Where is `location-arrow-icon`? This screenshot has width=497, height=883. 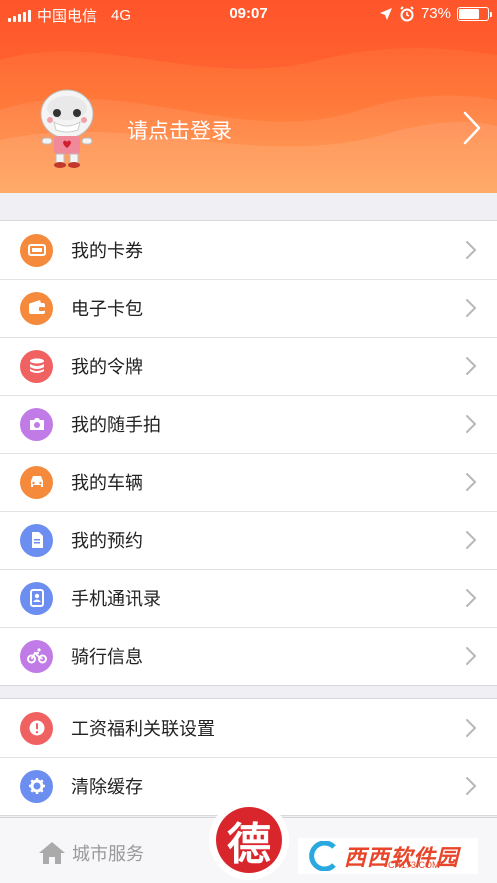 location-arrow-icon is located at coordinates (385, 13).